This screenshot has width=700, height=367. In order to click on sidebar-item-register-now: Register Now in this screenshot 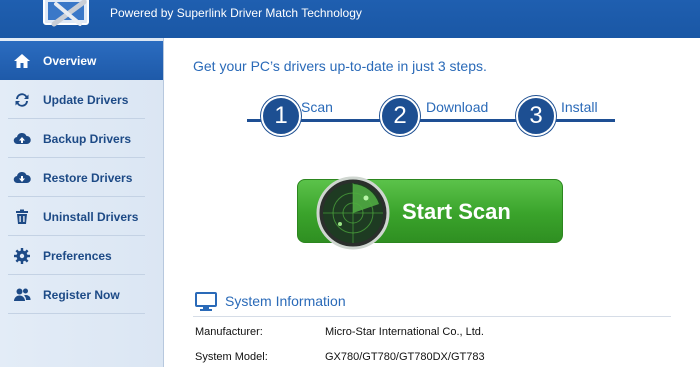, I will do `click(81, 294)`.